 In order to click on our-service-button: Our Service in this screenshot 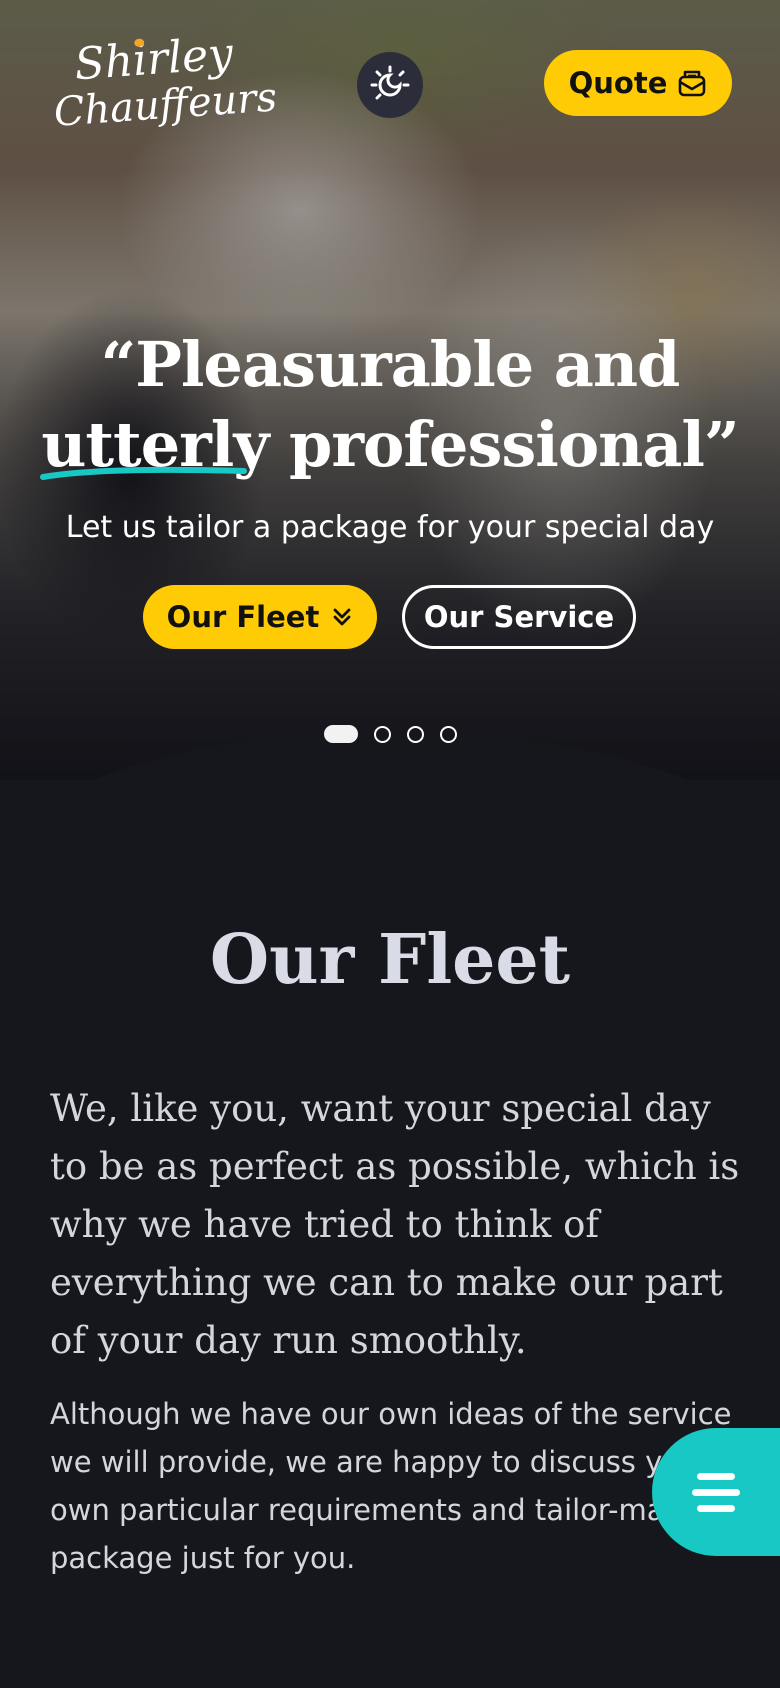, I will do `click(519, 617)`.